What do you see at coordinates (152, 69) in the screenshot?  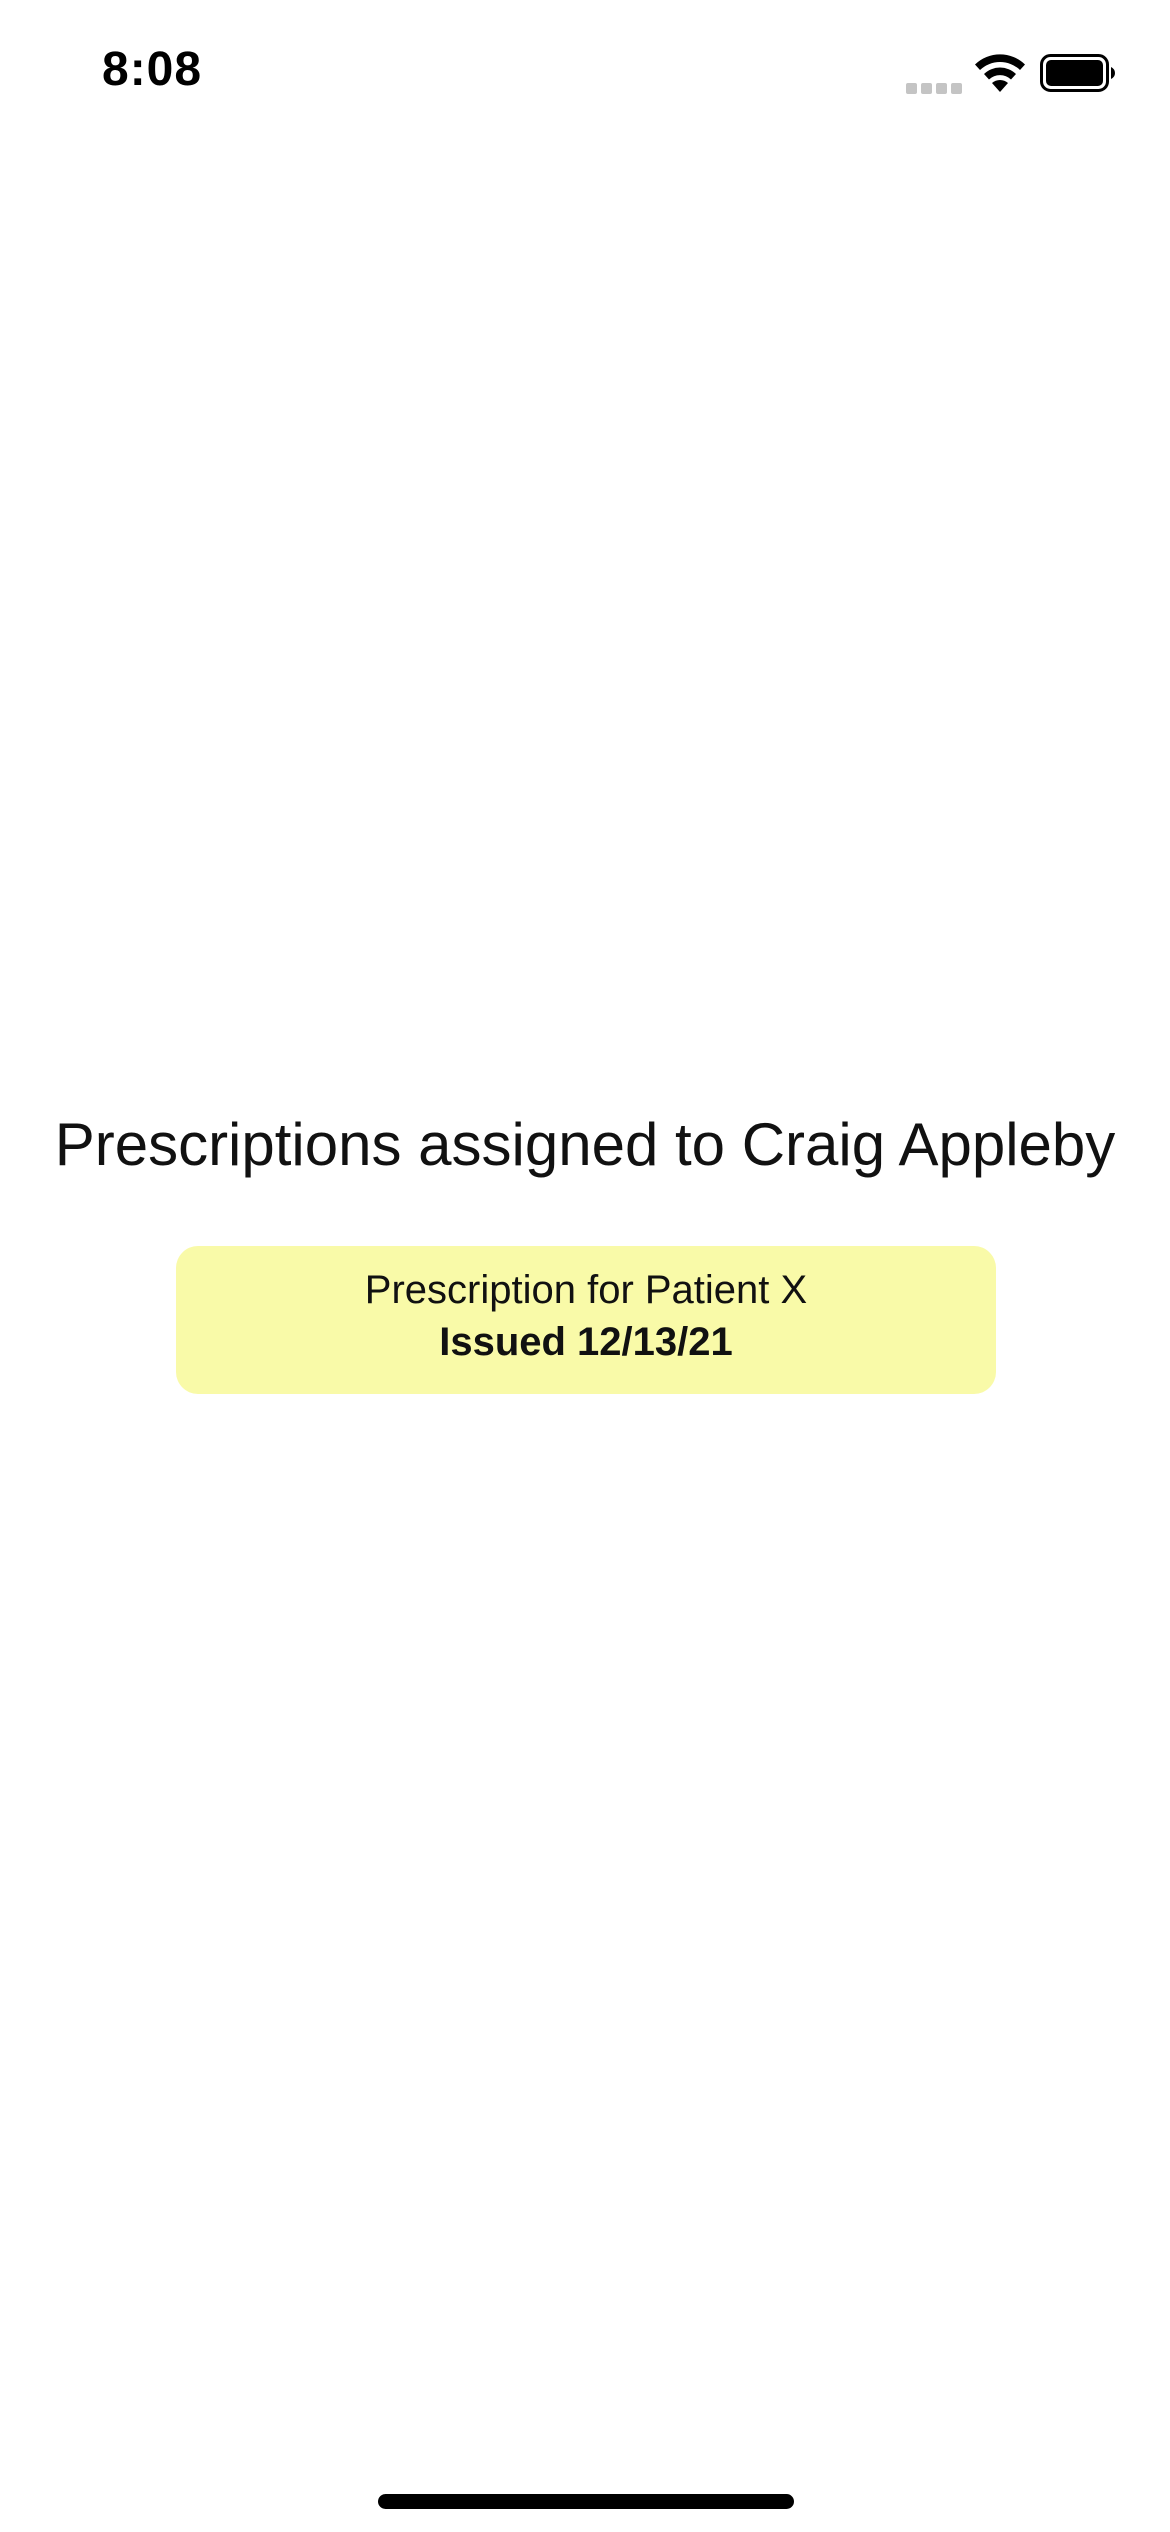 I see `status-time: 8:08` at bounding box center [152, 69].